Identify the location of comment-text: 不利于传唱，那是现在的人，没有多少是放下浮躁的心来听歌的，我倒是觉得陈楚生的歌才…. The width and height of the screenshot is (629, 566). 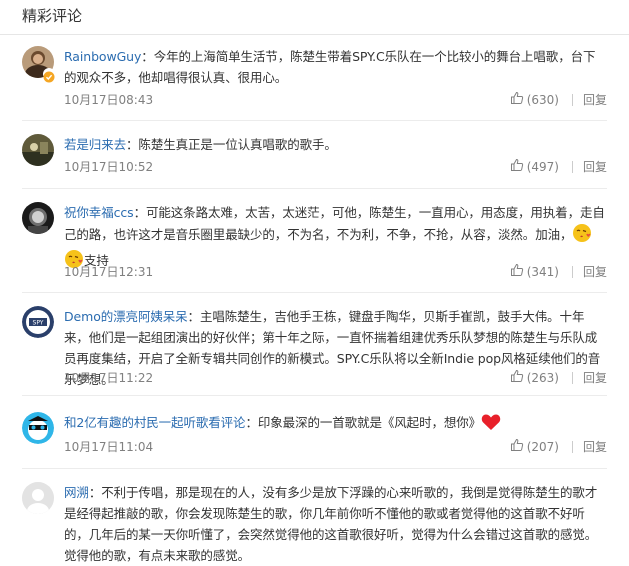
(331, 524).